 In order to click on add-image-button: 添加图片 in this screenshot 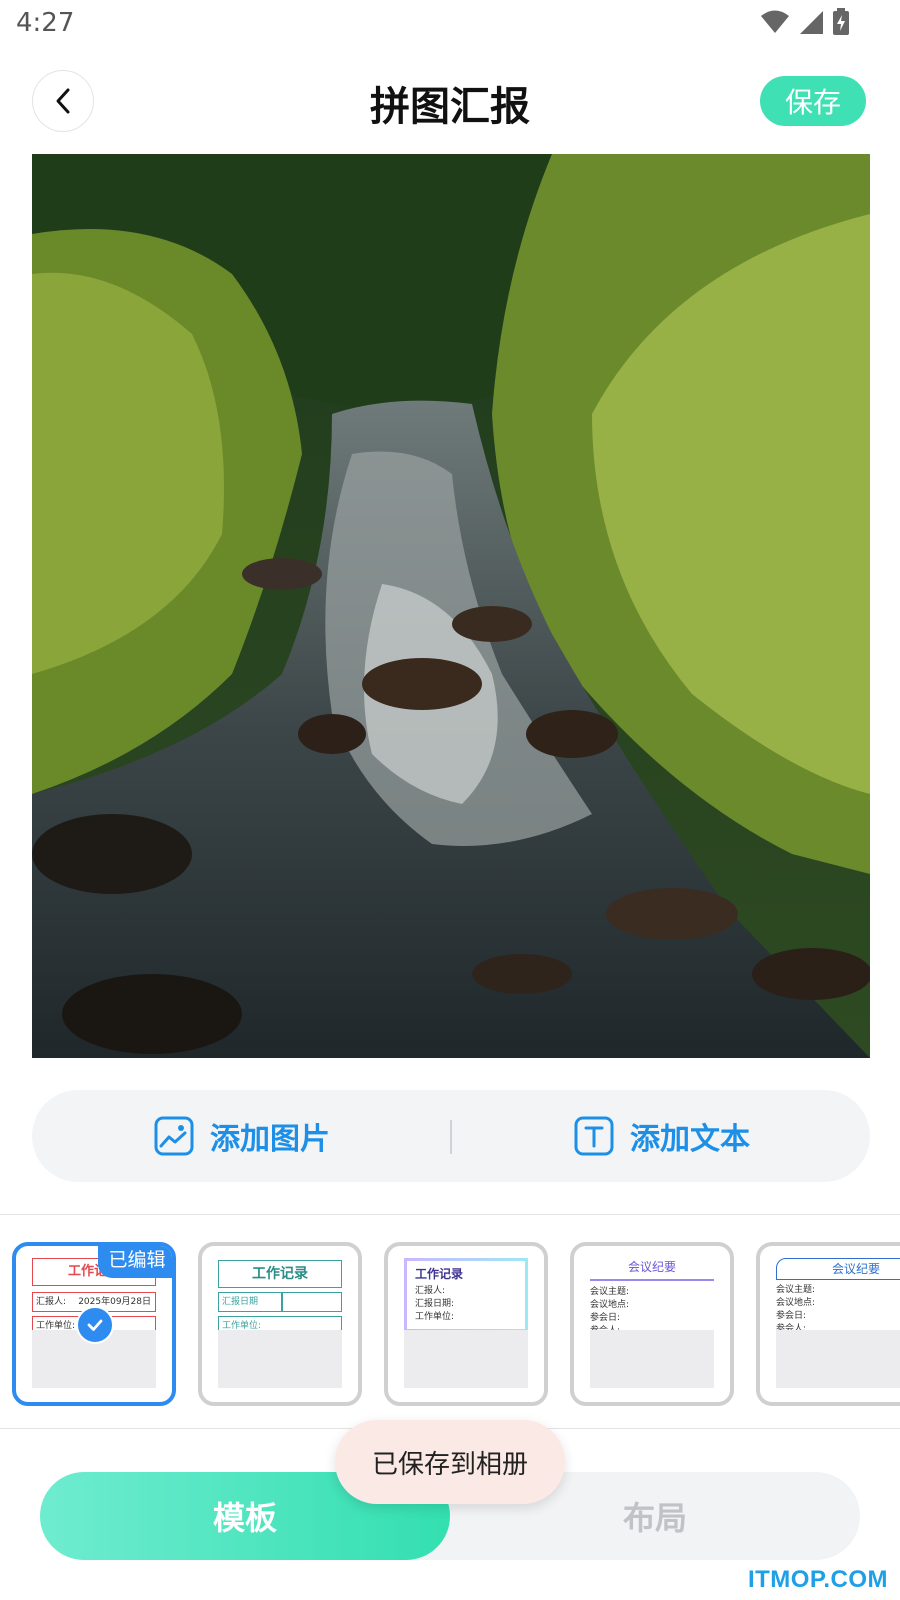, I will do `click(242, 1136)`.